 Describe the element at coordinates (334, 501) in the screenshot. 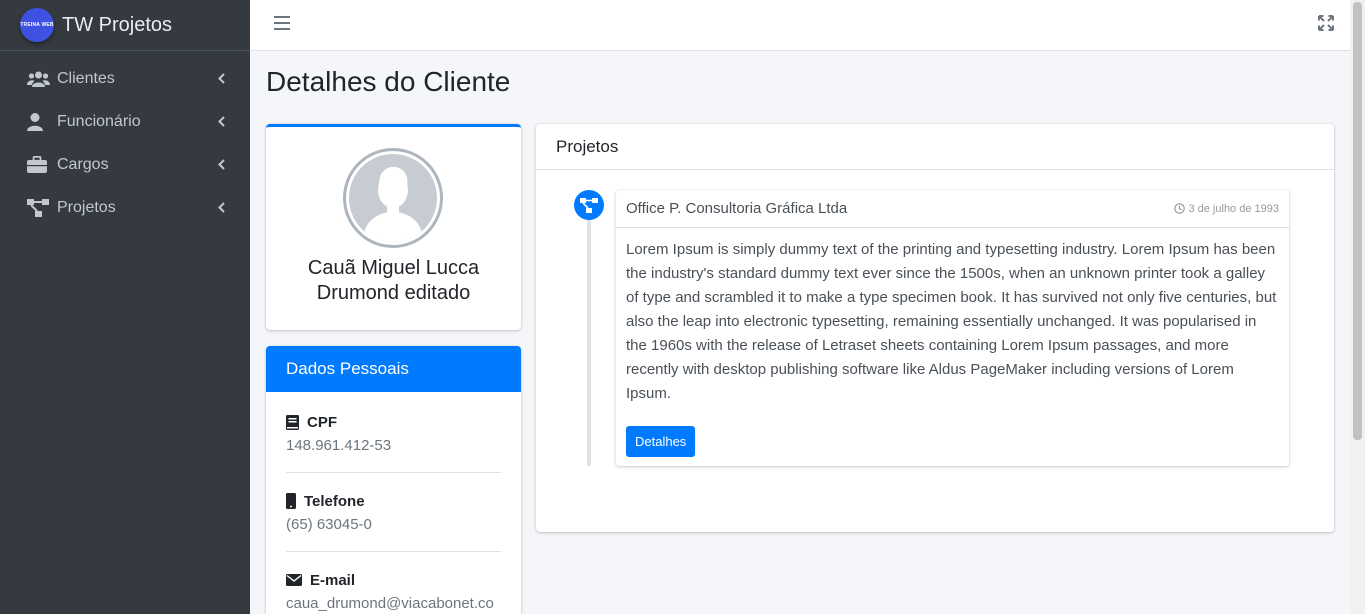

I see `telefone-label: Telefone` at that location.